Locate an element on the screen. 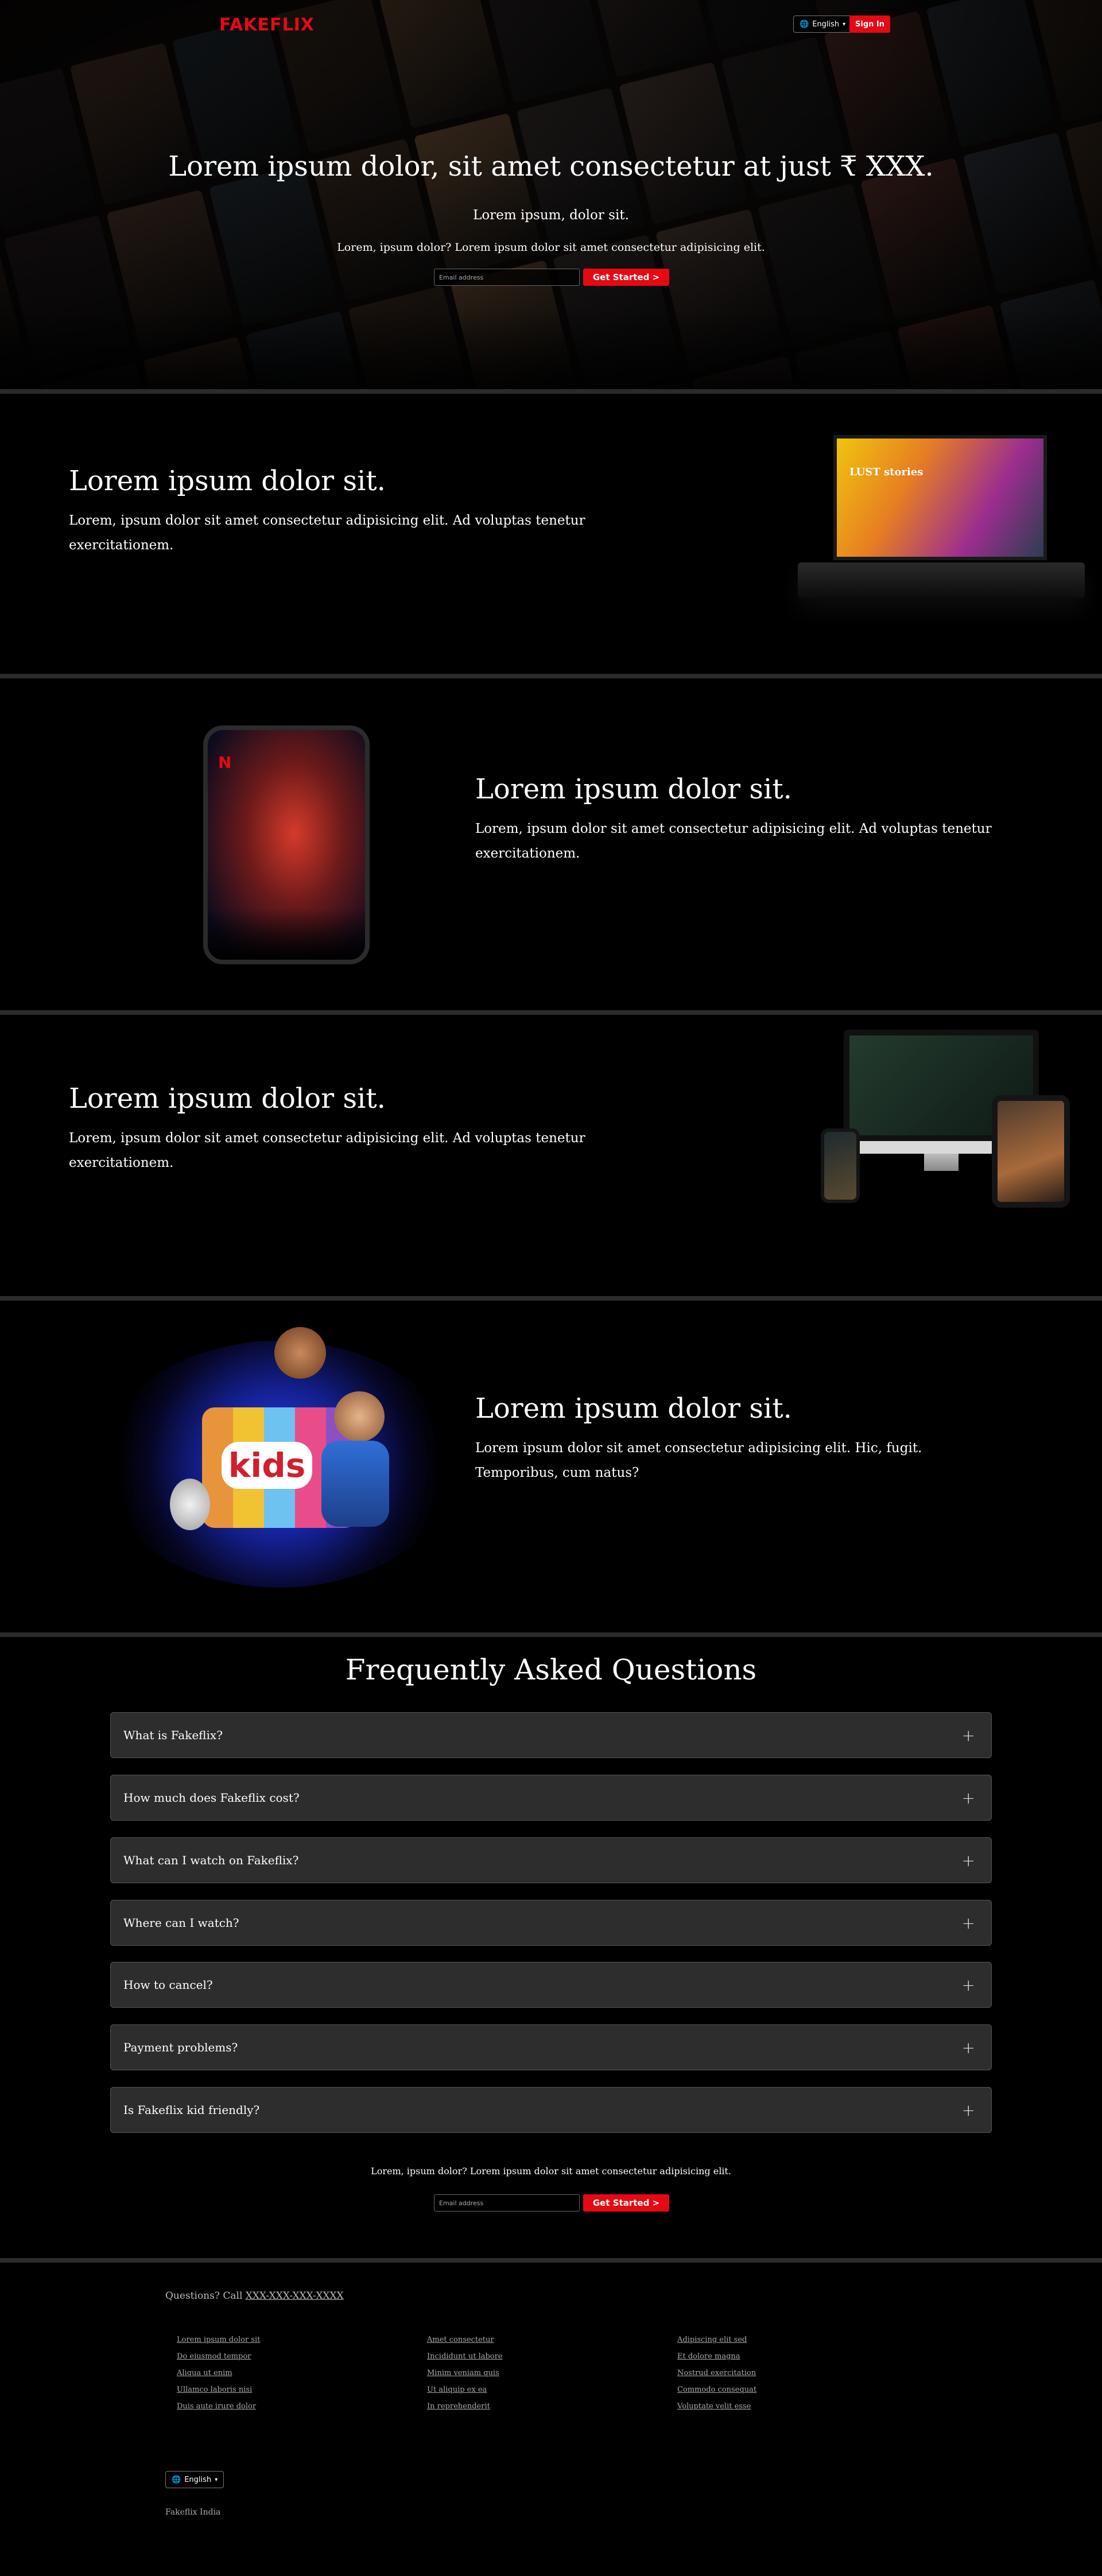  bunny-character is located at coordinates (190, 1504).